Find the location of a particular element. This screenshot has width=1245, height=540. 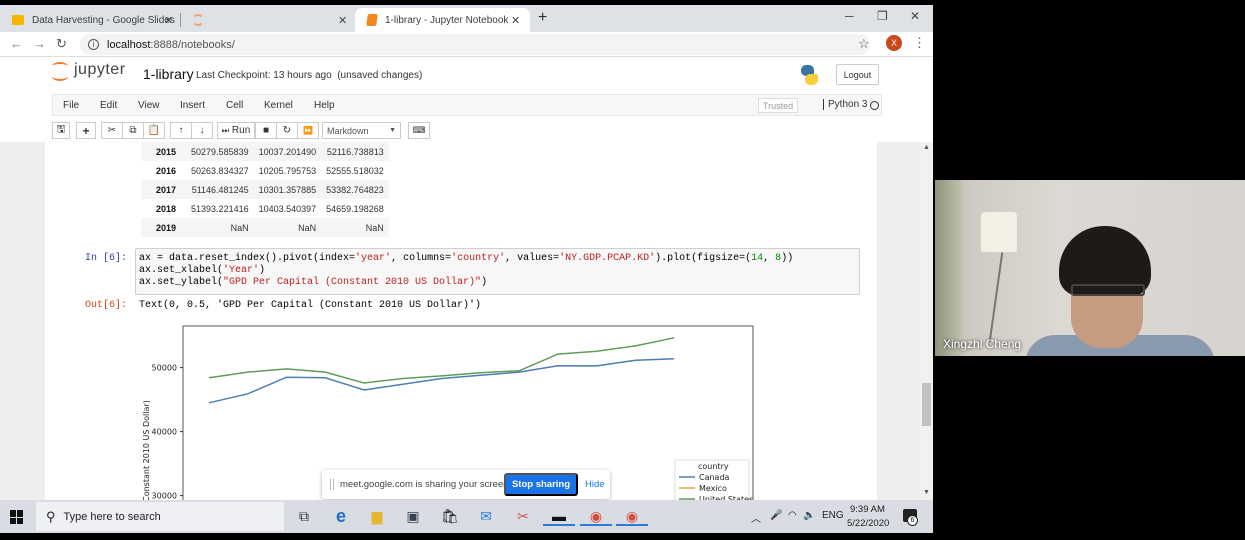

chrome-menu-icon: ⋮ is located at coordinates (919, 43).